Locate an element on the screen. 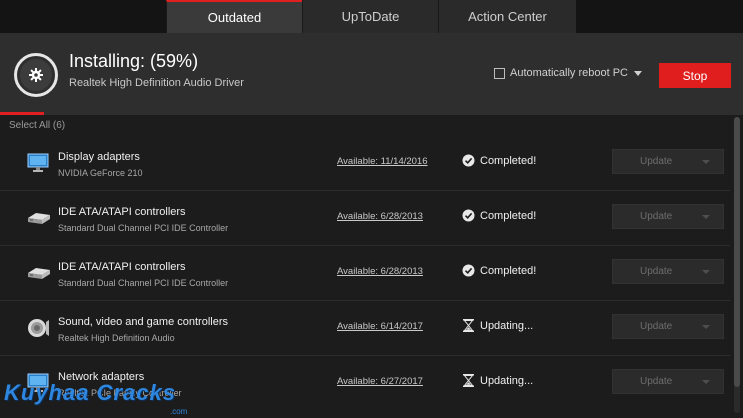 The height and width of the screenshot is (418, 743). device-name: Display adapters is located at coordinates (99, 157).